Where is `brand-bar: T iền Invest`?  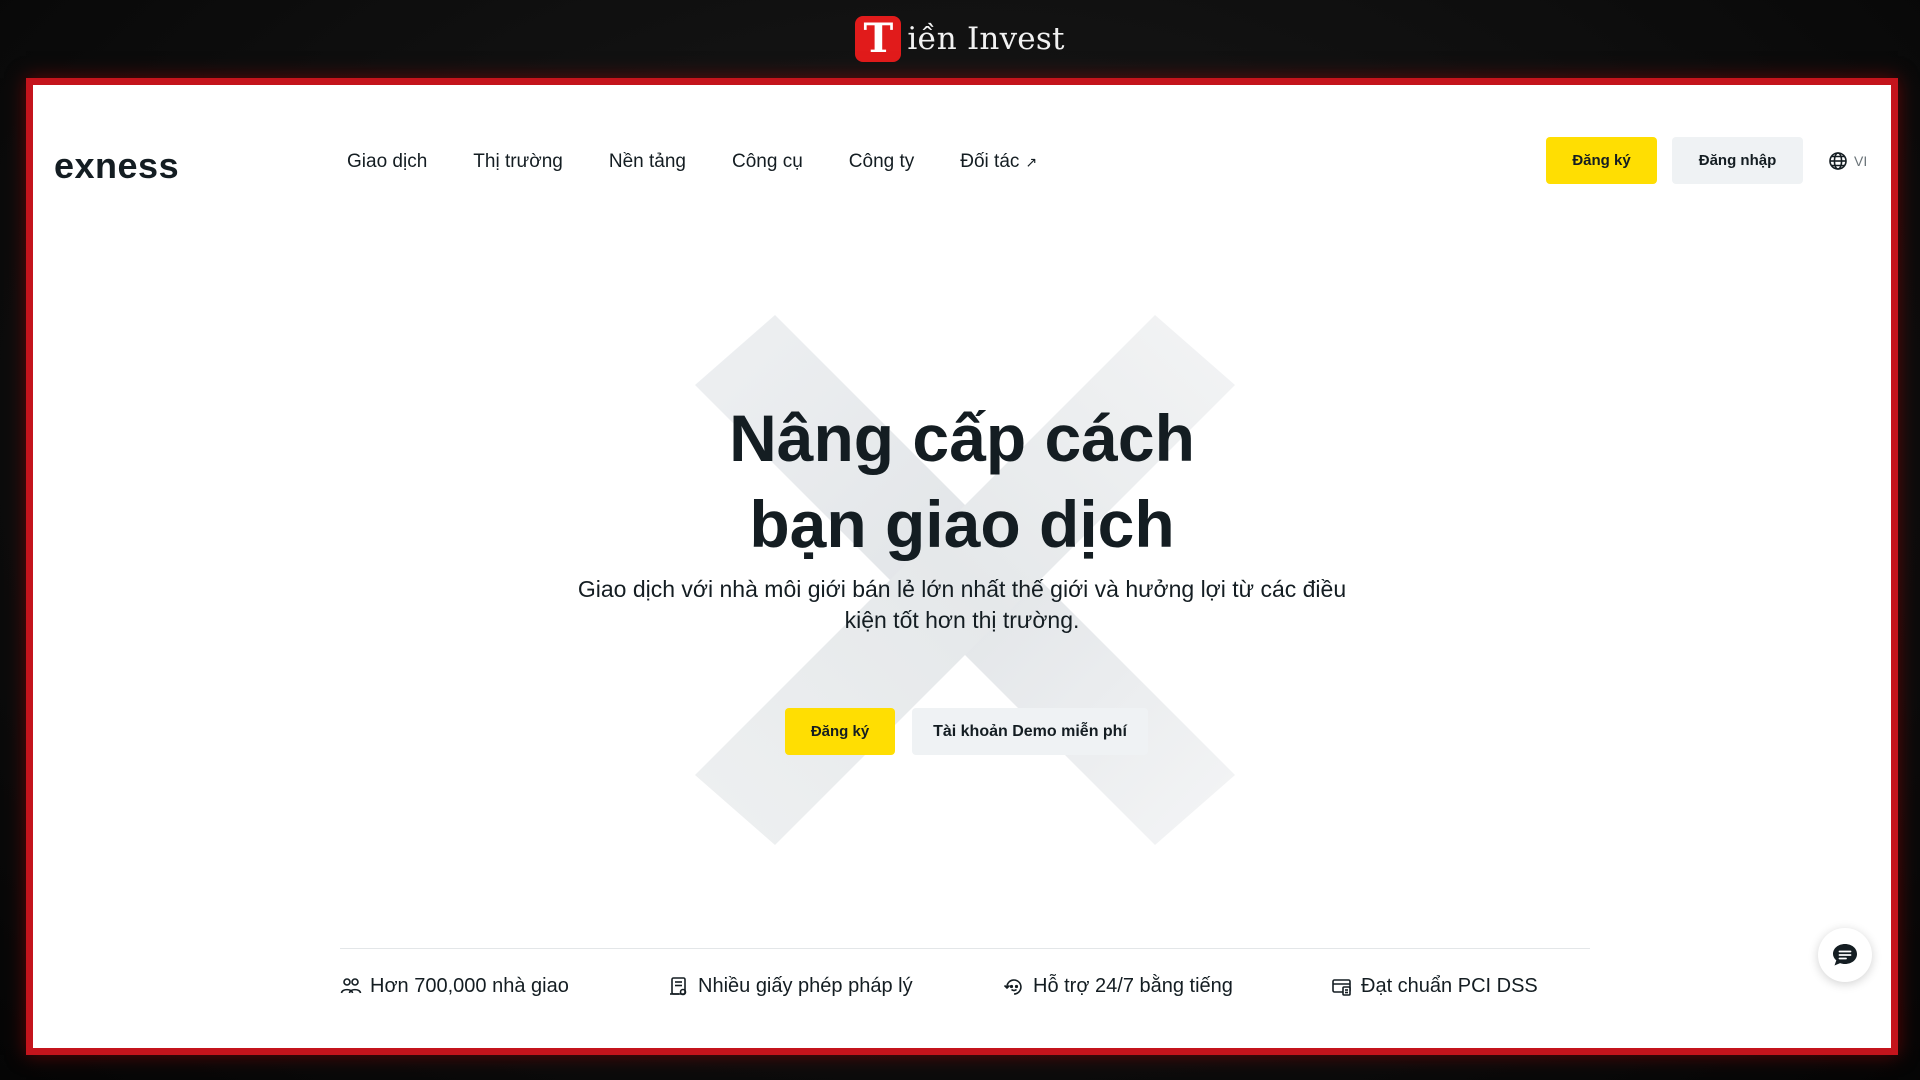
brand-bar: T iền Invest is located at coordinates (960, 39).